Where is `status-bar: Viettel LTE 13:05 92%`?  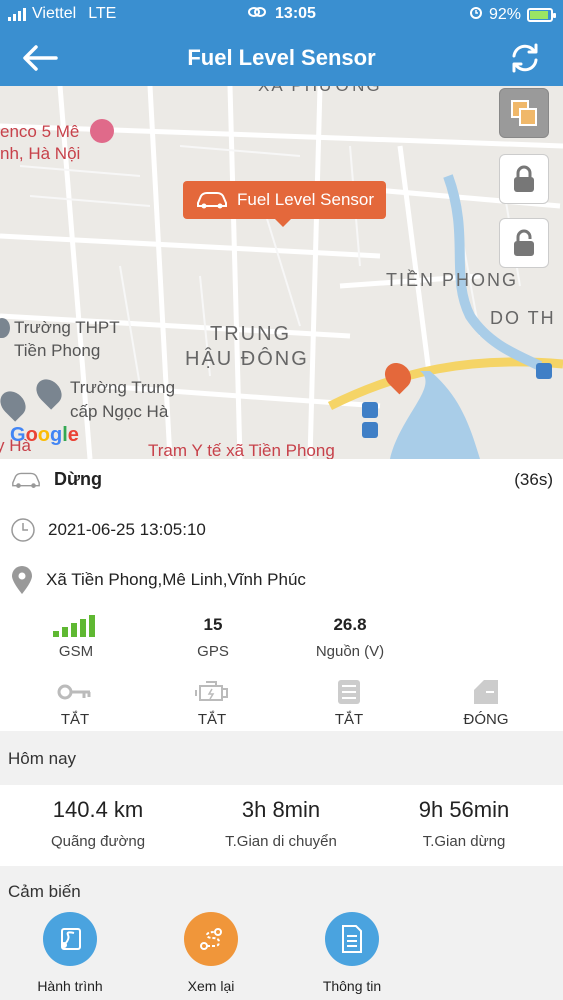 status-bar: Viettel LTE 13:05 92% is located at coordinates (281, 15).